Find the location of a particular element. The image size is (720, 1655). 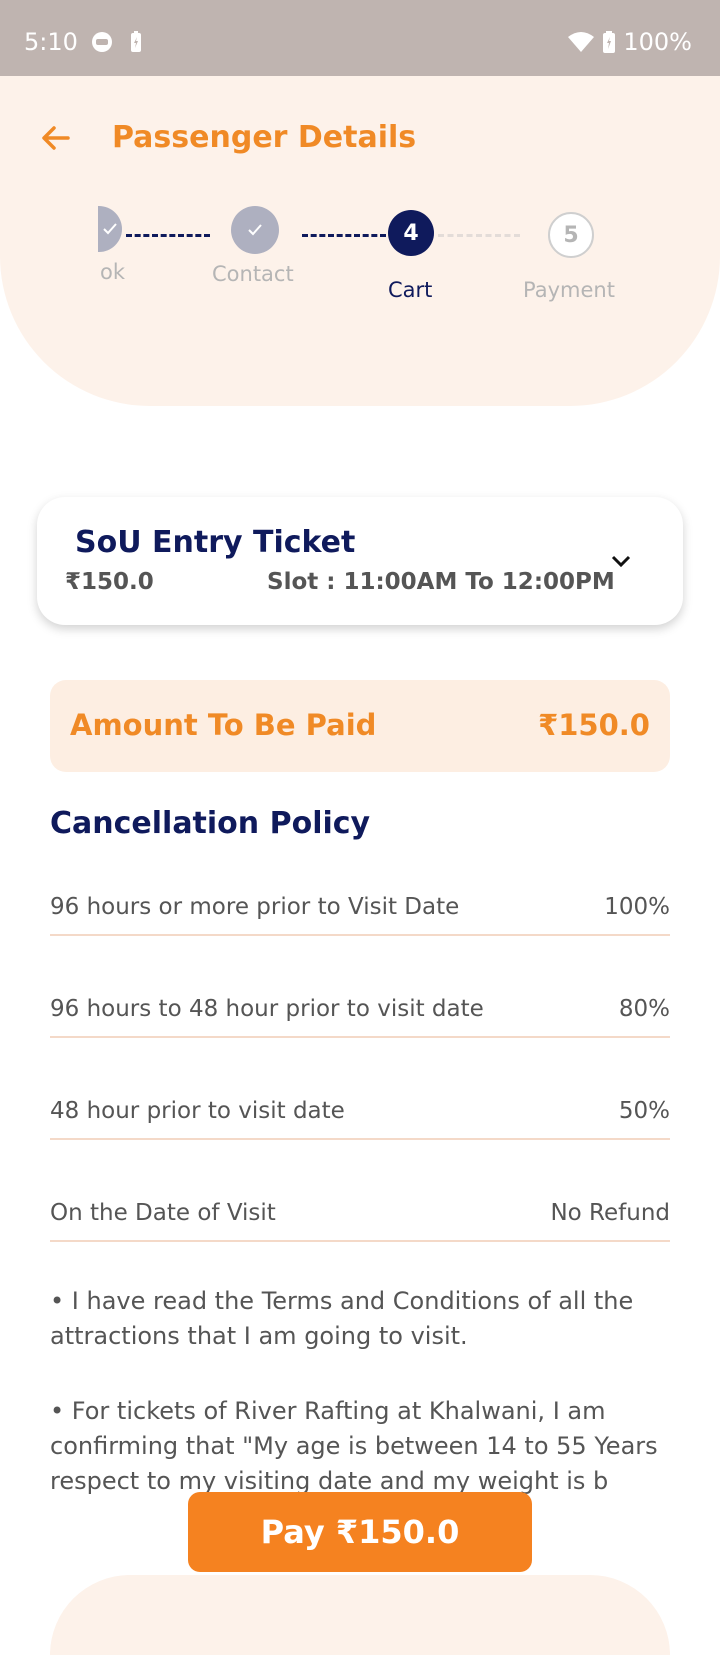

ticket-slot: Slot : 11:00AM To 12:00PM is located at coordinates (441, 582).